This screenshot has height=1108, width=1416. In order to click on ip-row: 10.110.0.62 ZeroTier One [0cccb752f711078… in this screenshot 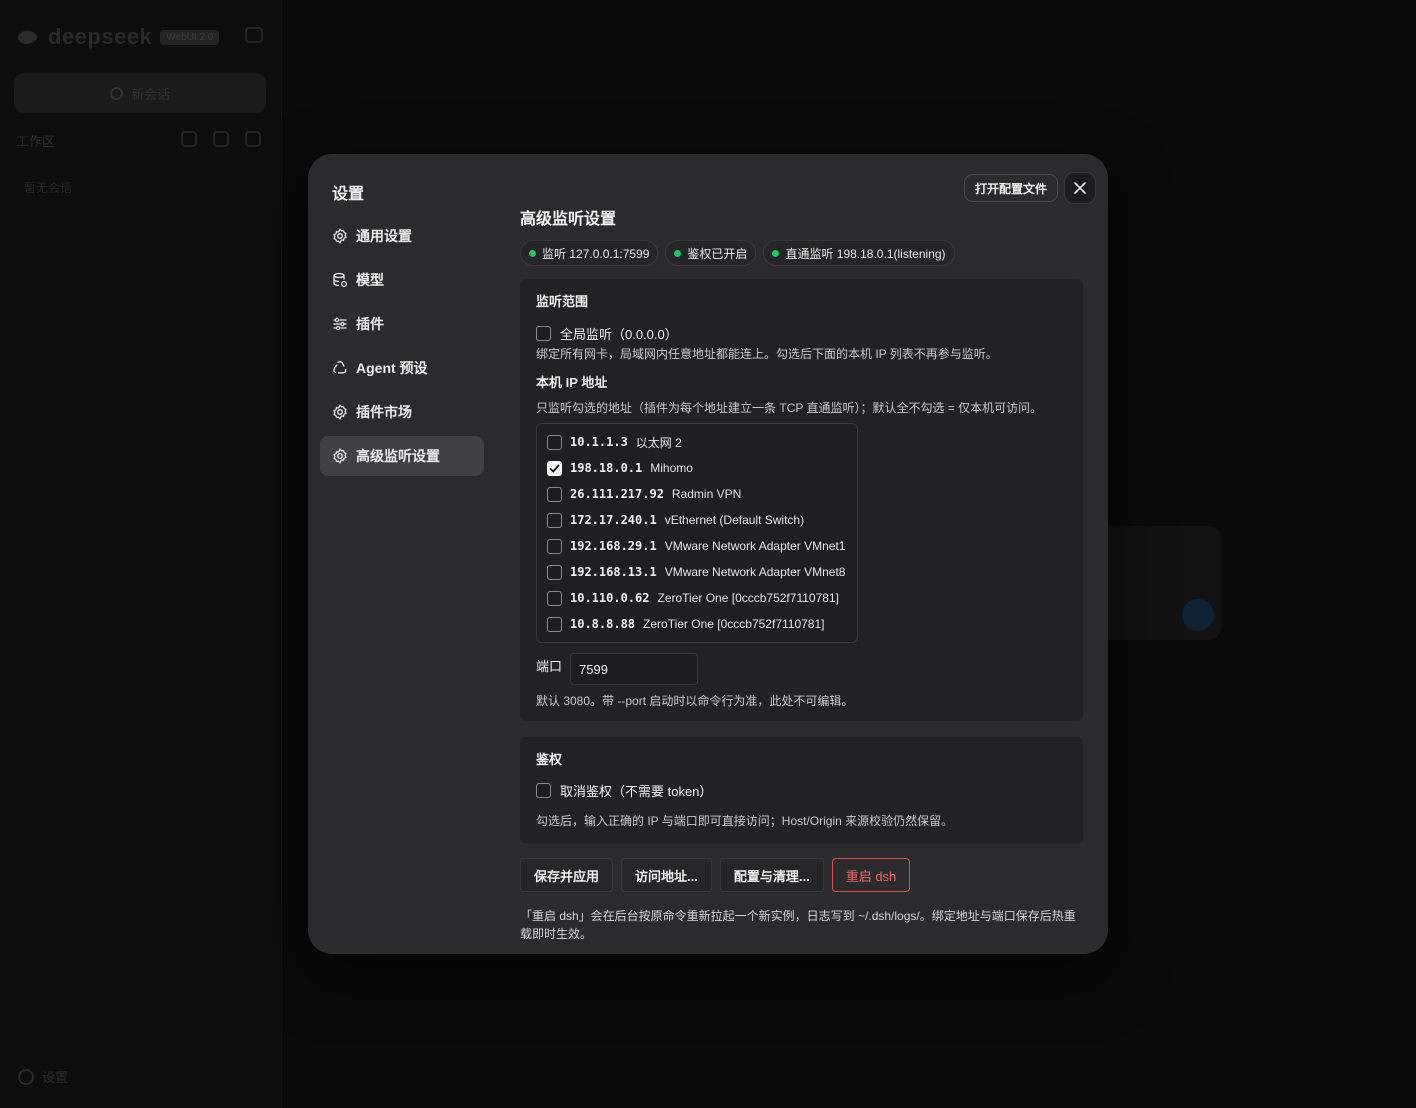, I will do `click(702, 598)`.